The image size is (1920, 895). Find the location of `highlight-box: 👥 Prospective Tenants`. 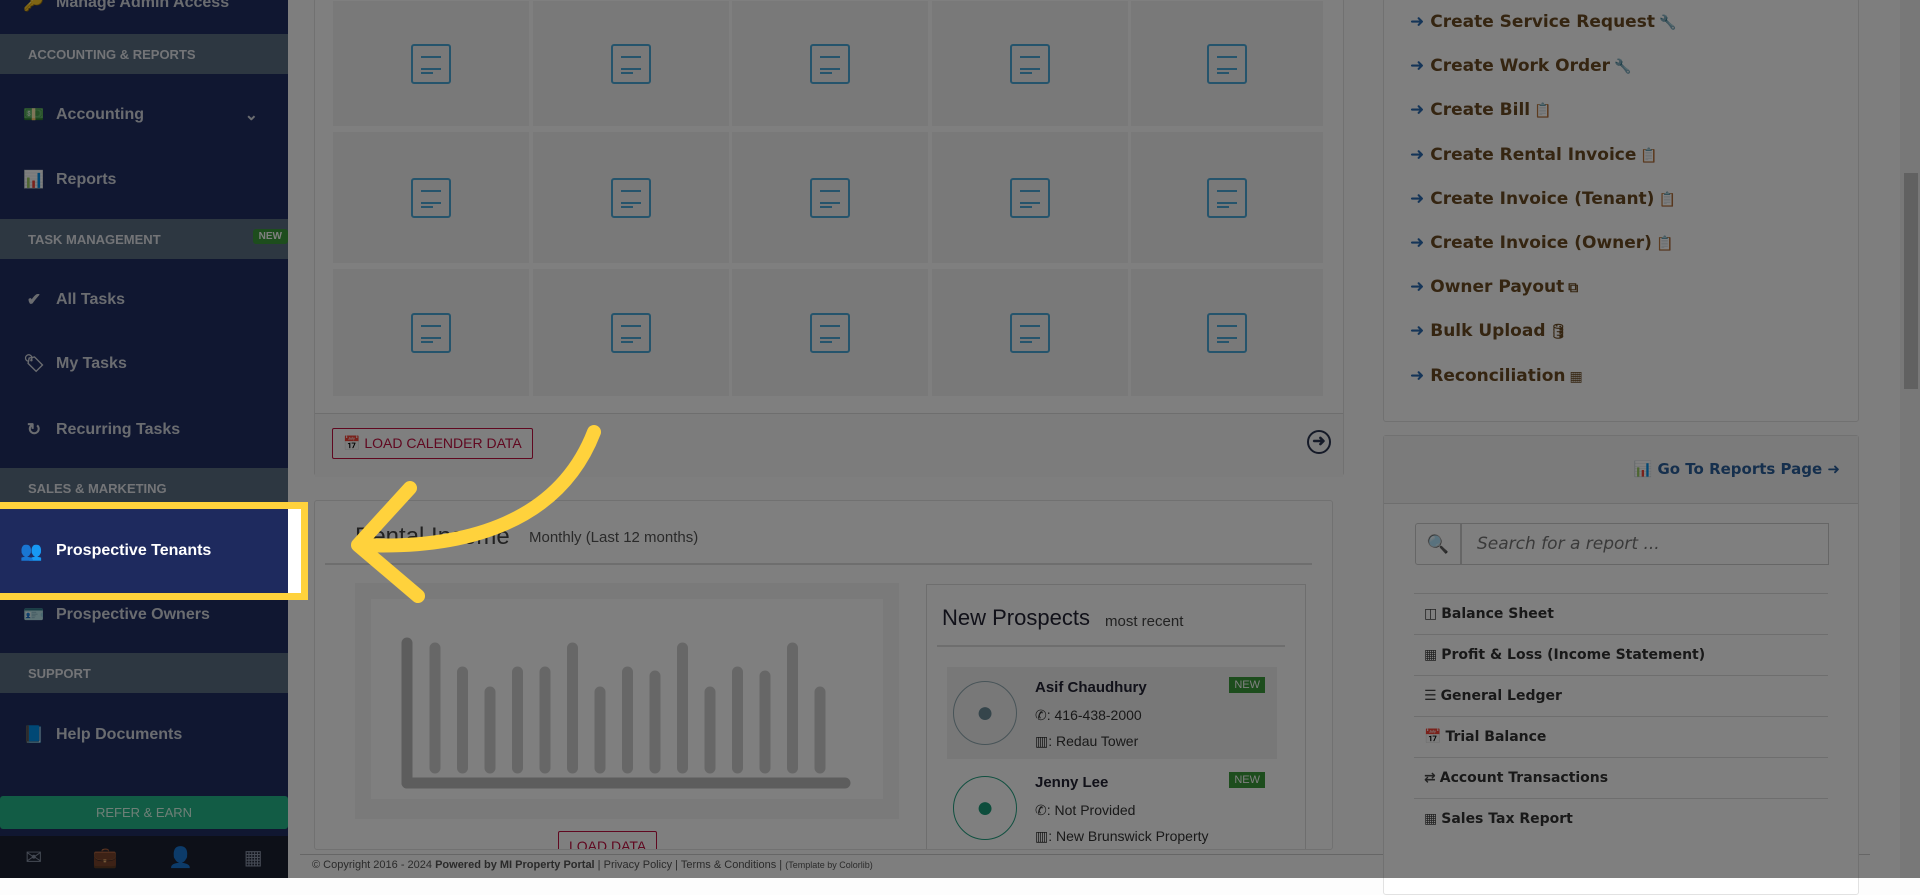

highlight-box: 👥 Prospective Tenants is located at coordinates (154, 551).